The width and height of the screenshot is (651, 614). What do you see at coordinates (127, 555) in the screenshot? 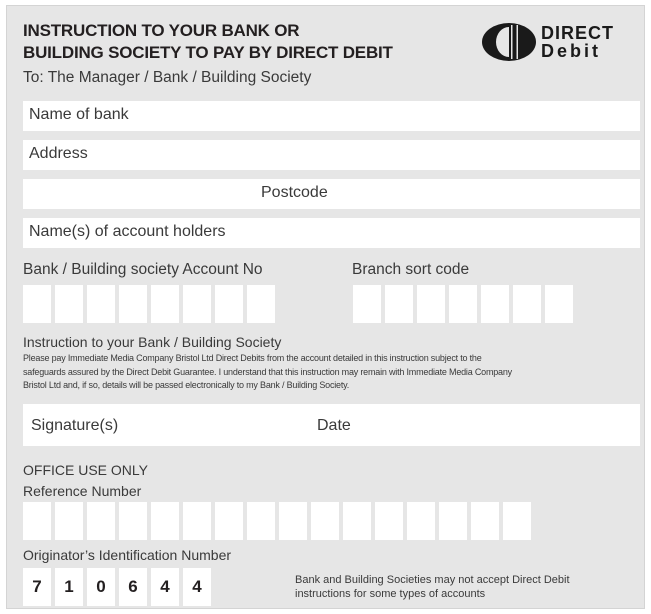
I see `originator-id-label: Originator’s Identification Number` at bounding box center [127, 555].